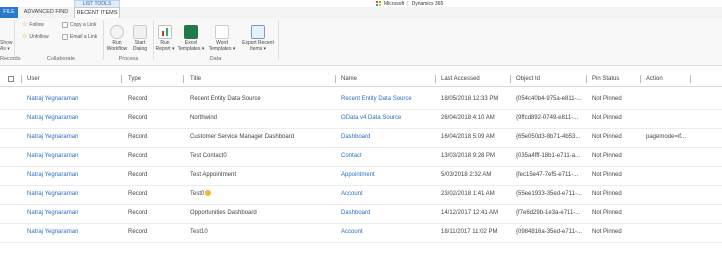 Image resolution: width=722 pixels, height=277 pixels. Describe the element at coordinates (46, 12) in the screenshot. I see `tab-advanced-find: ADVANCED FIND` at that location.